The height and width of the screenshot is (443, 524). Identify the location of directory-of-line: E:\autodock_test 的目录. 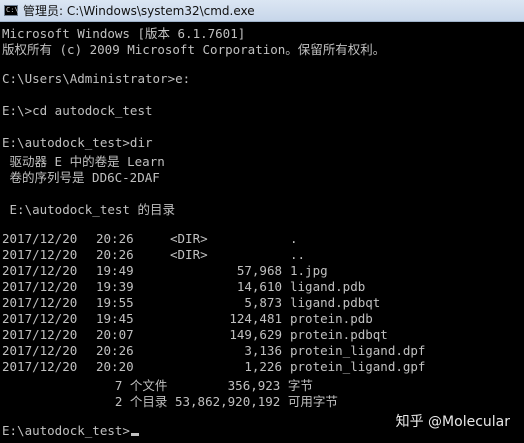
(88, 209).